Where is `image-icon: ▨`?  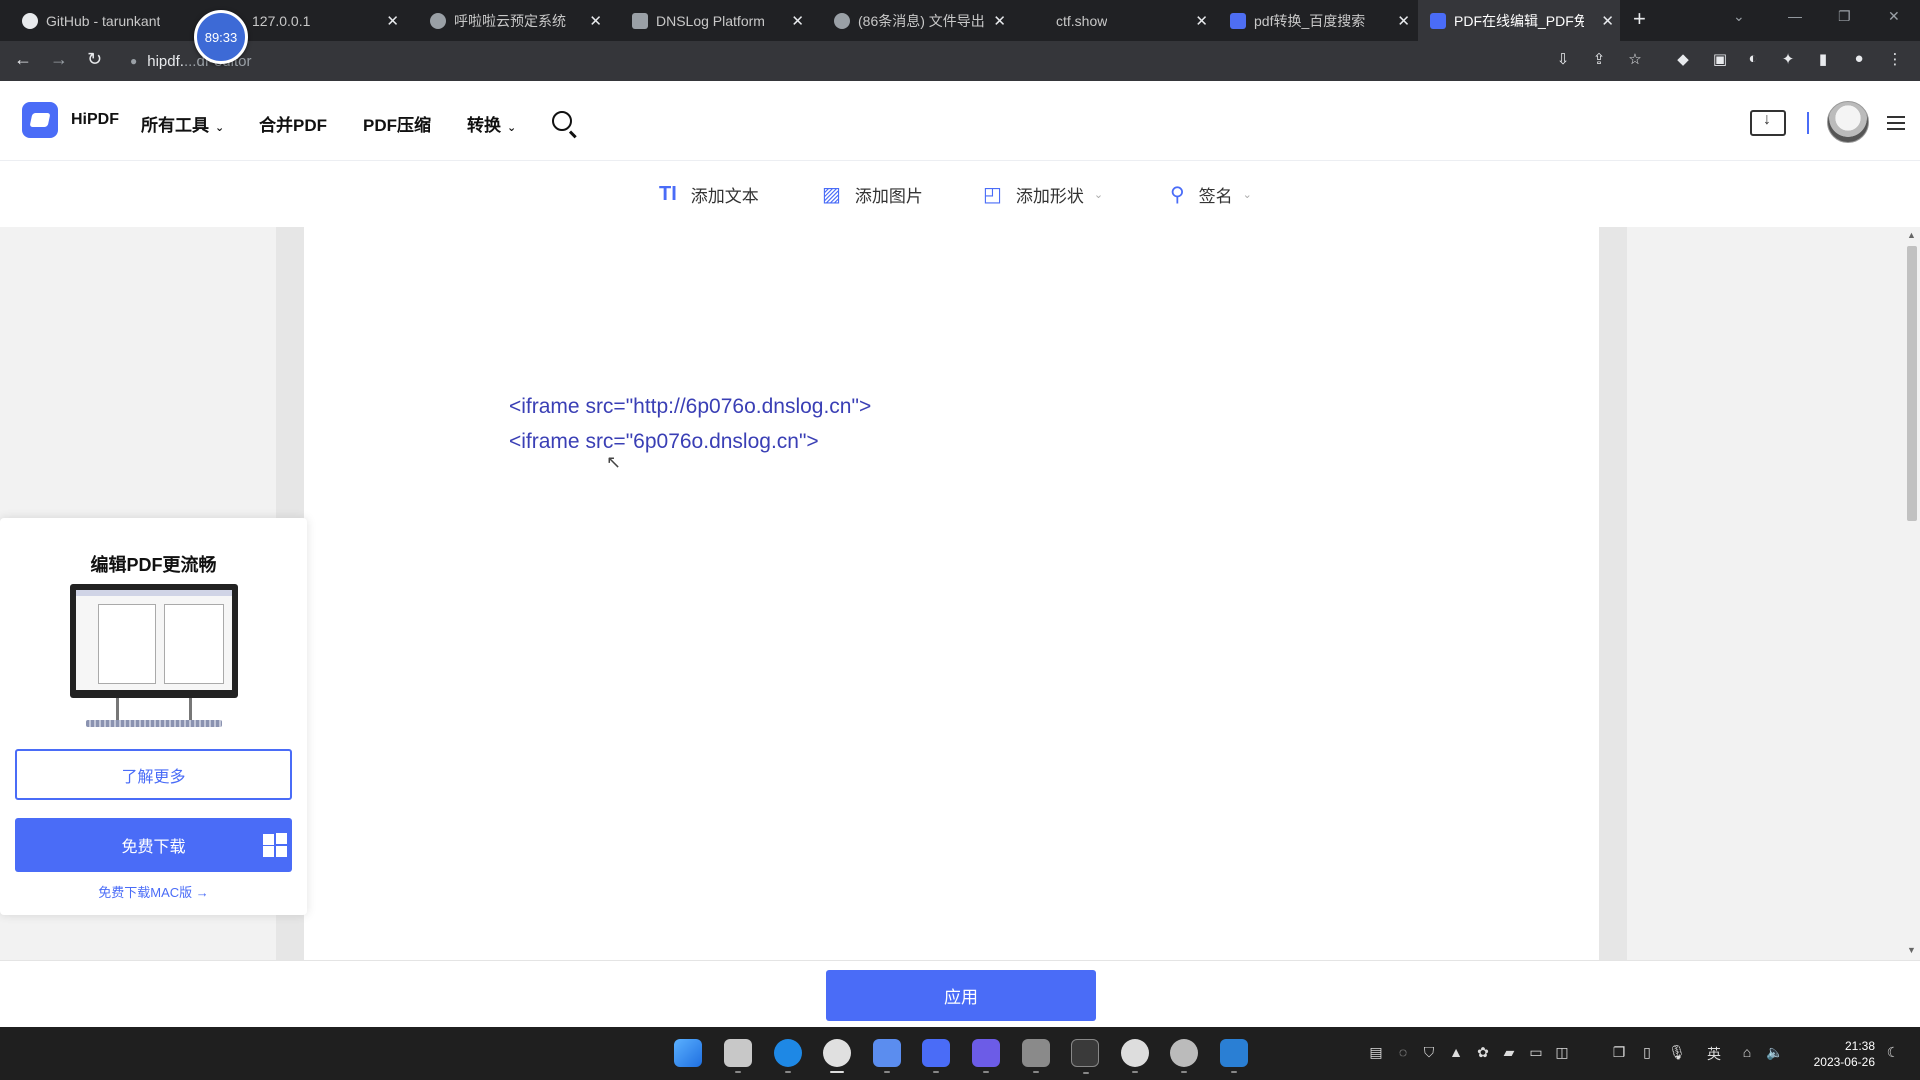 image-icon: ▨ is located at coordinates (831, 195).